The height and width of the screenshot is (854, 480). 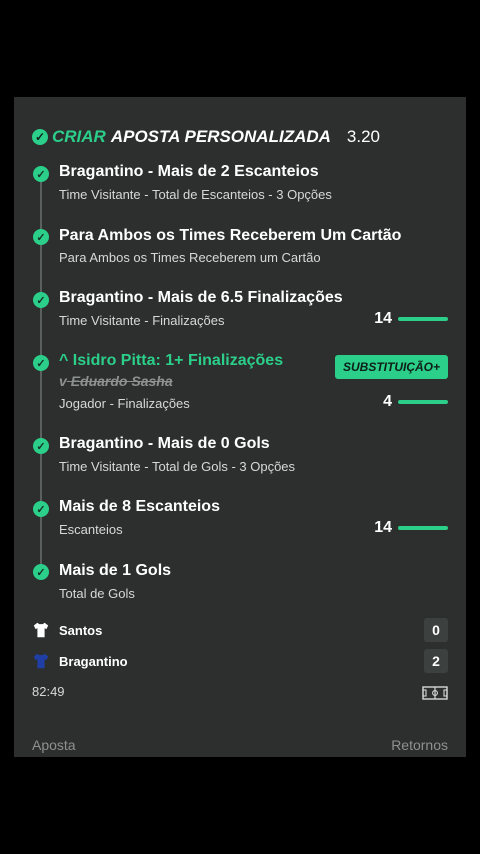 I want to click on chevron-up-icon: ^, so click(x=64, y=360).